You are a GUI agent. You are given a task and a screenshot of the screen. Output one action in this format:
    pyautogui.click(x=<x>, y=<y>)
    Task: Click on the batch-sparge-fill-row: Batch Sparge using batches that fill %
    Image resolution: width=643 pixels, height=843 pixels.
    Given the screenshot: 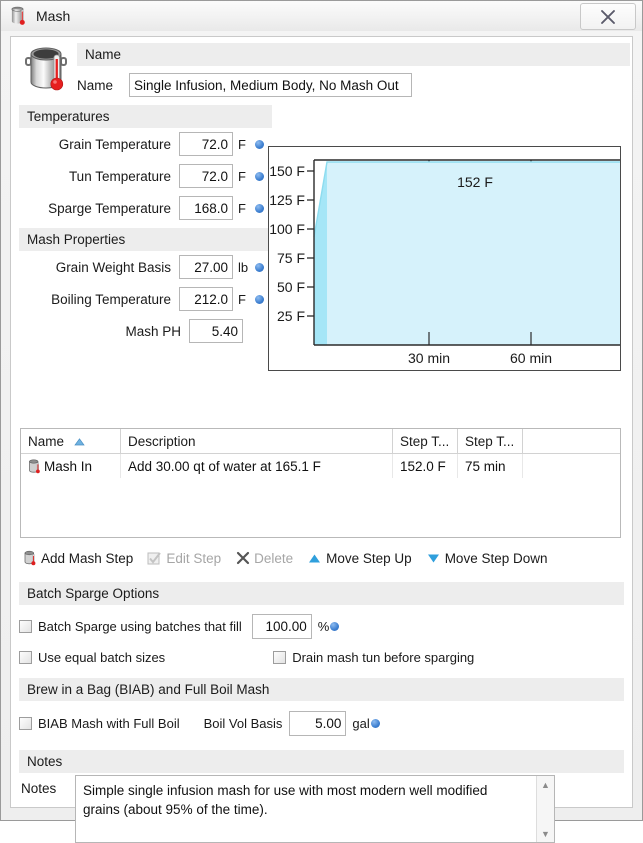 What is the action you would take?
    pyautogui.click(x=321, y=626)
    